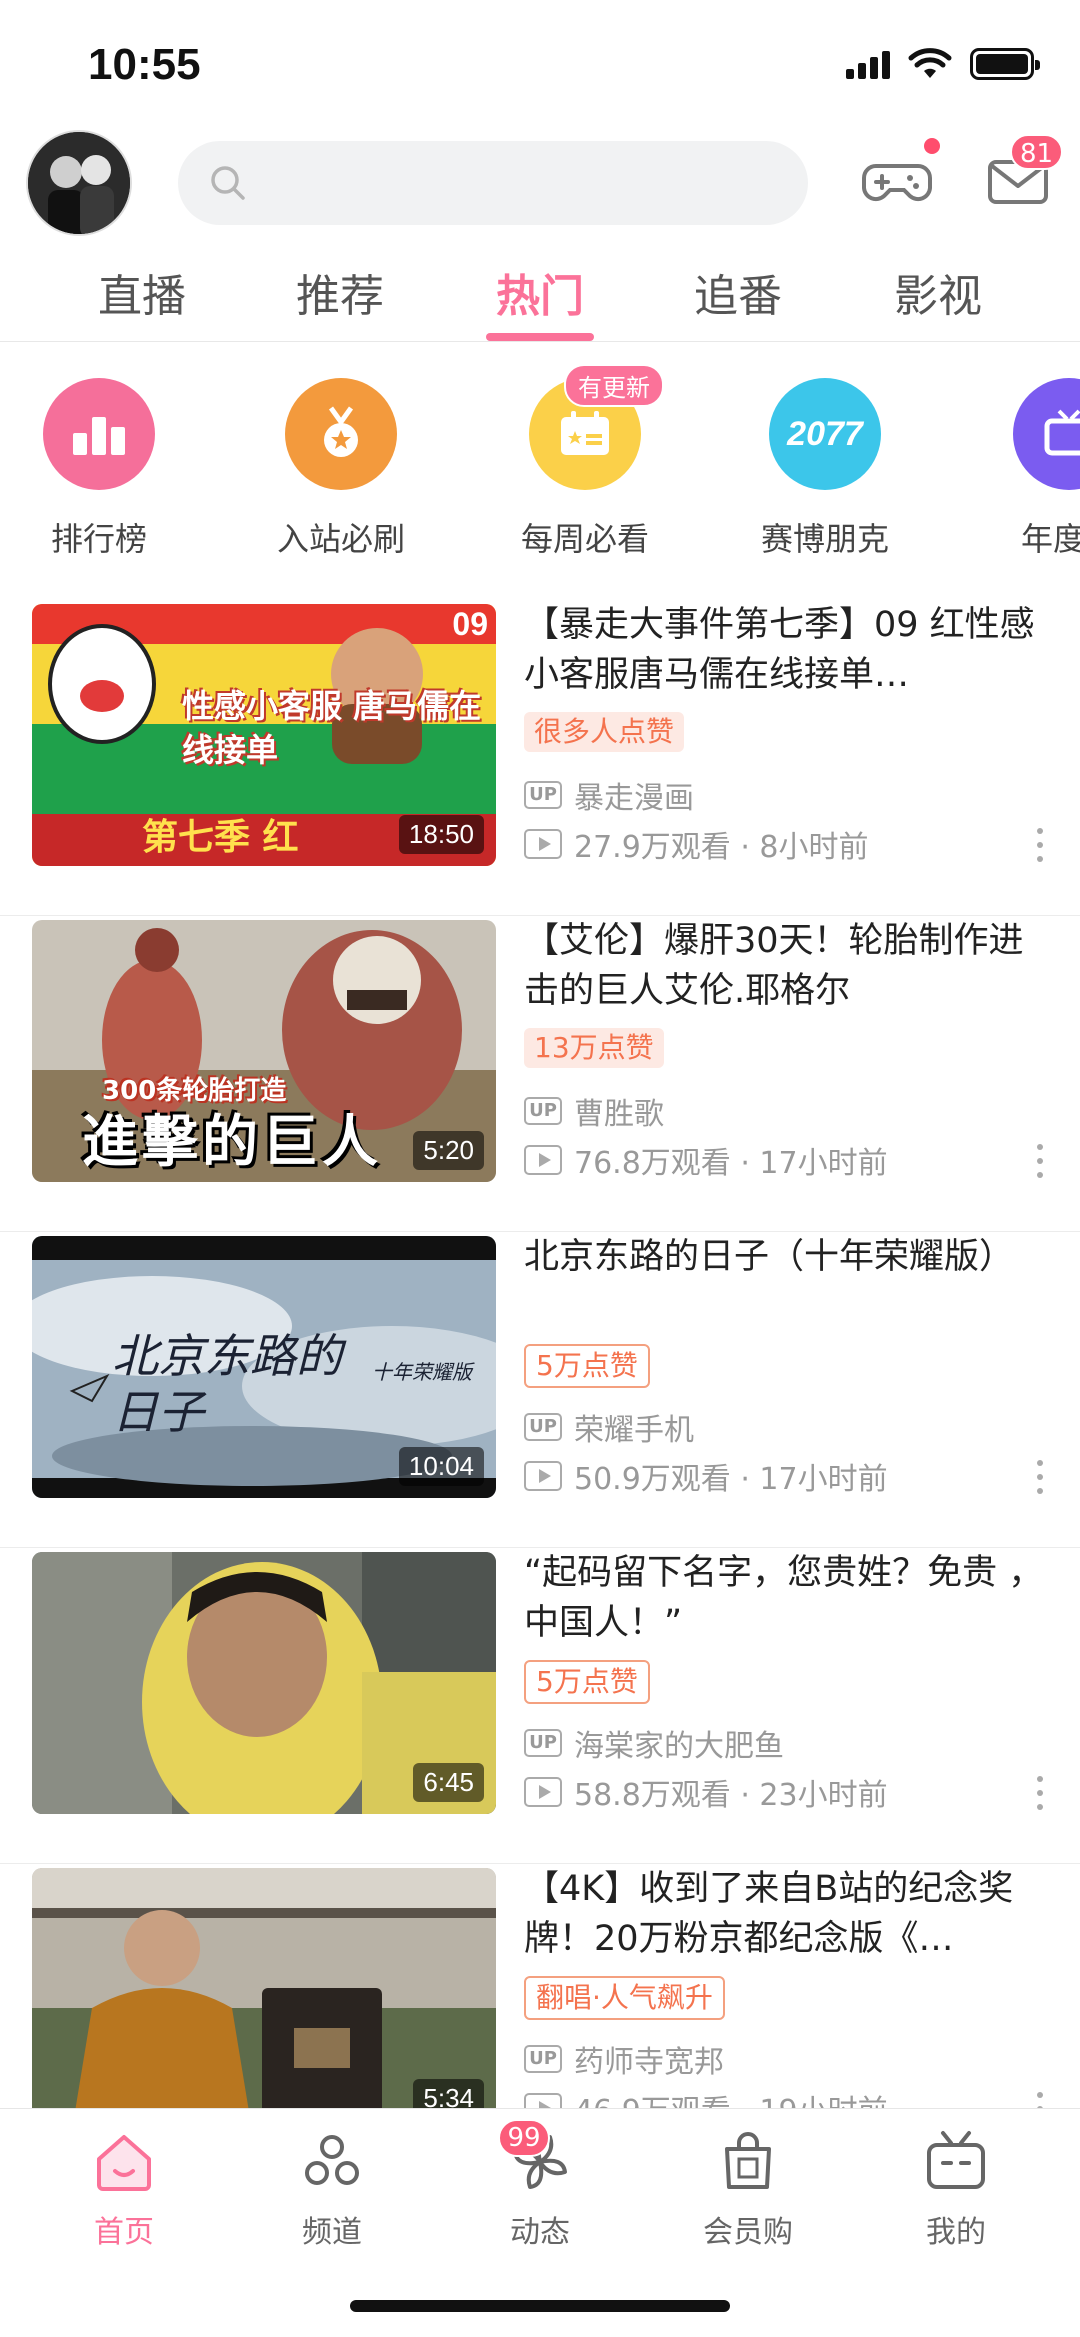 The width and height of the screenshot is (1080, 2337). I want to click on video-uploader: UP 暴走漫画, so click(609, 795).